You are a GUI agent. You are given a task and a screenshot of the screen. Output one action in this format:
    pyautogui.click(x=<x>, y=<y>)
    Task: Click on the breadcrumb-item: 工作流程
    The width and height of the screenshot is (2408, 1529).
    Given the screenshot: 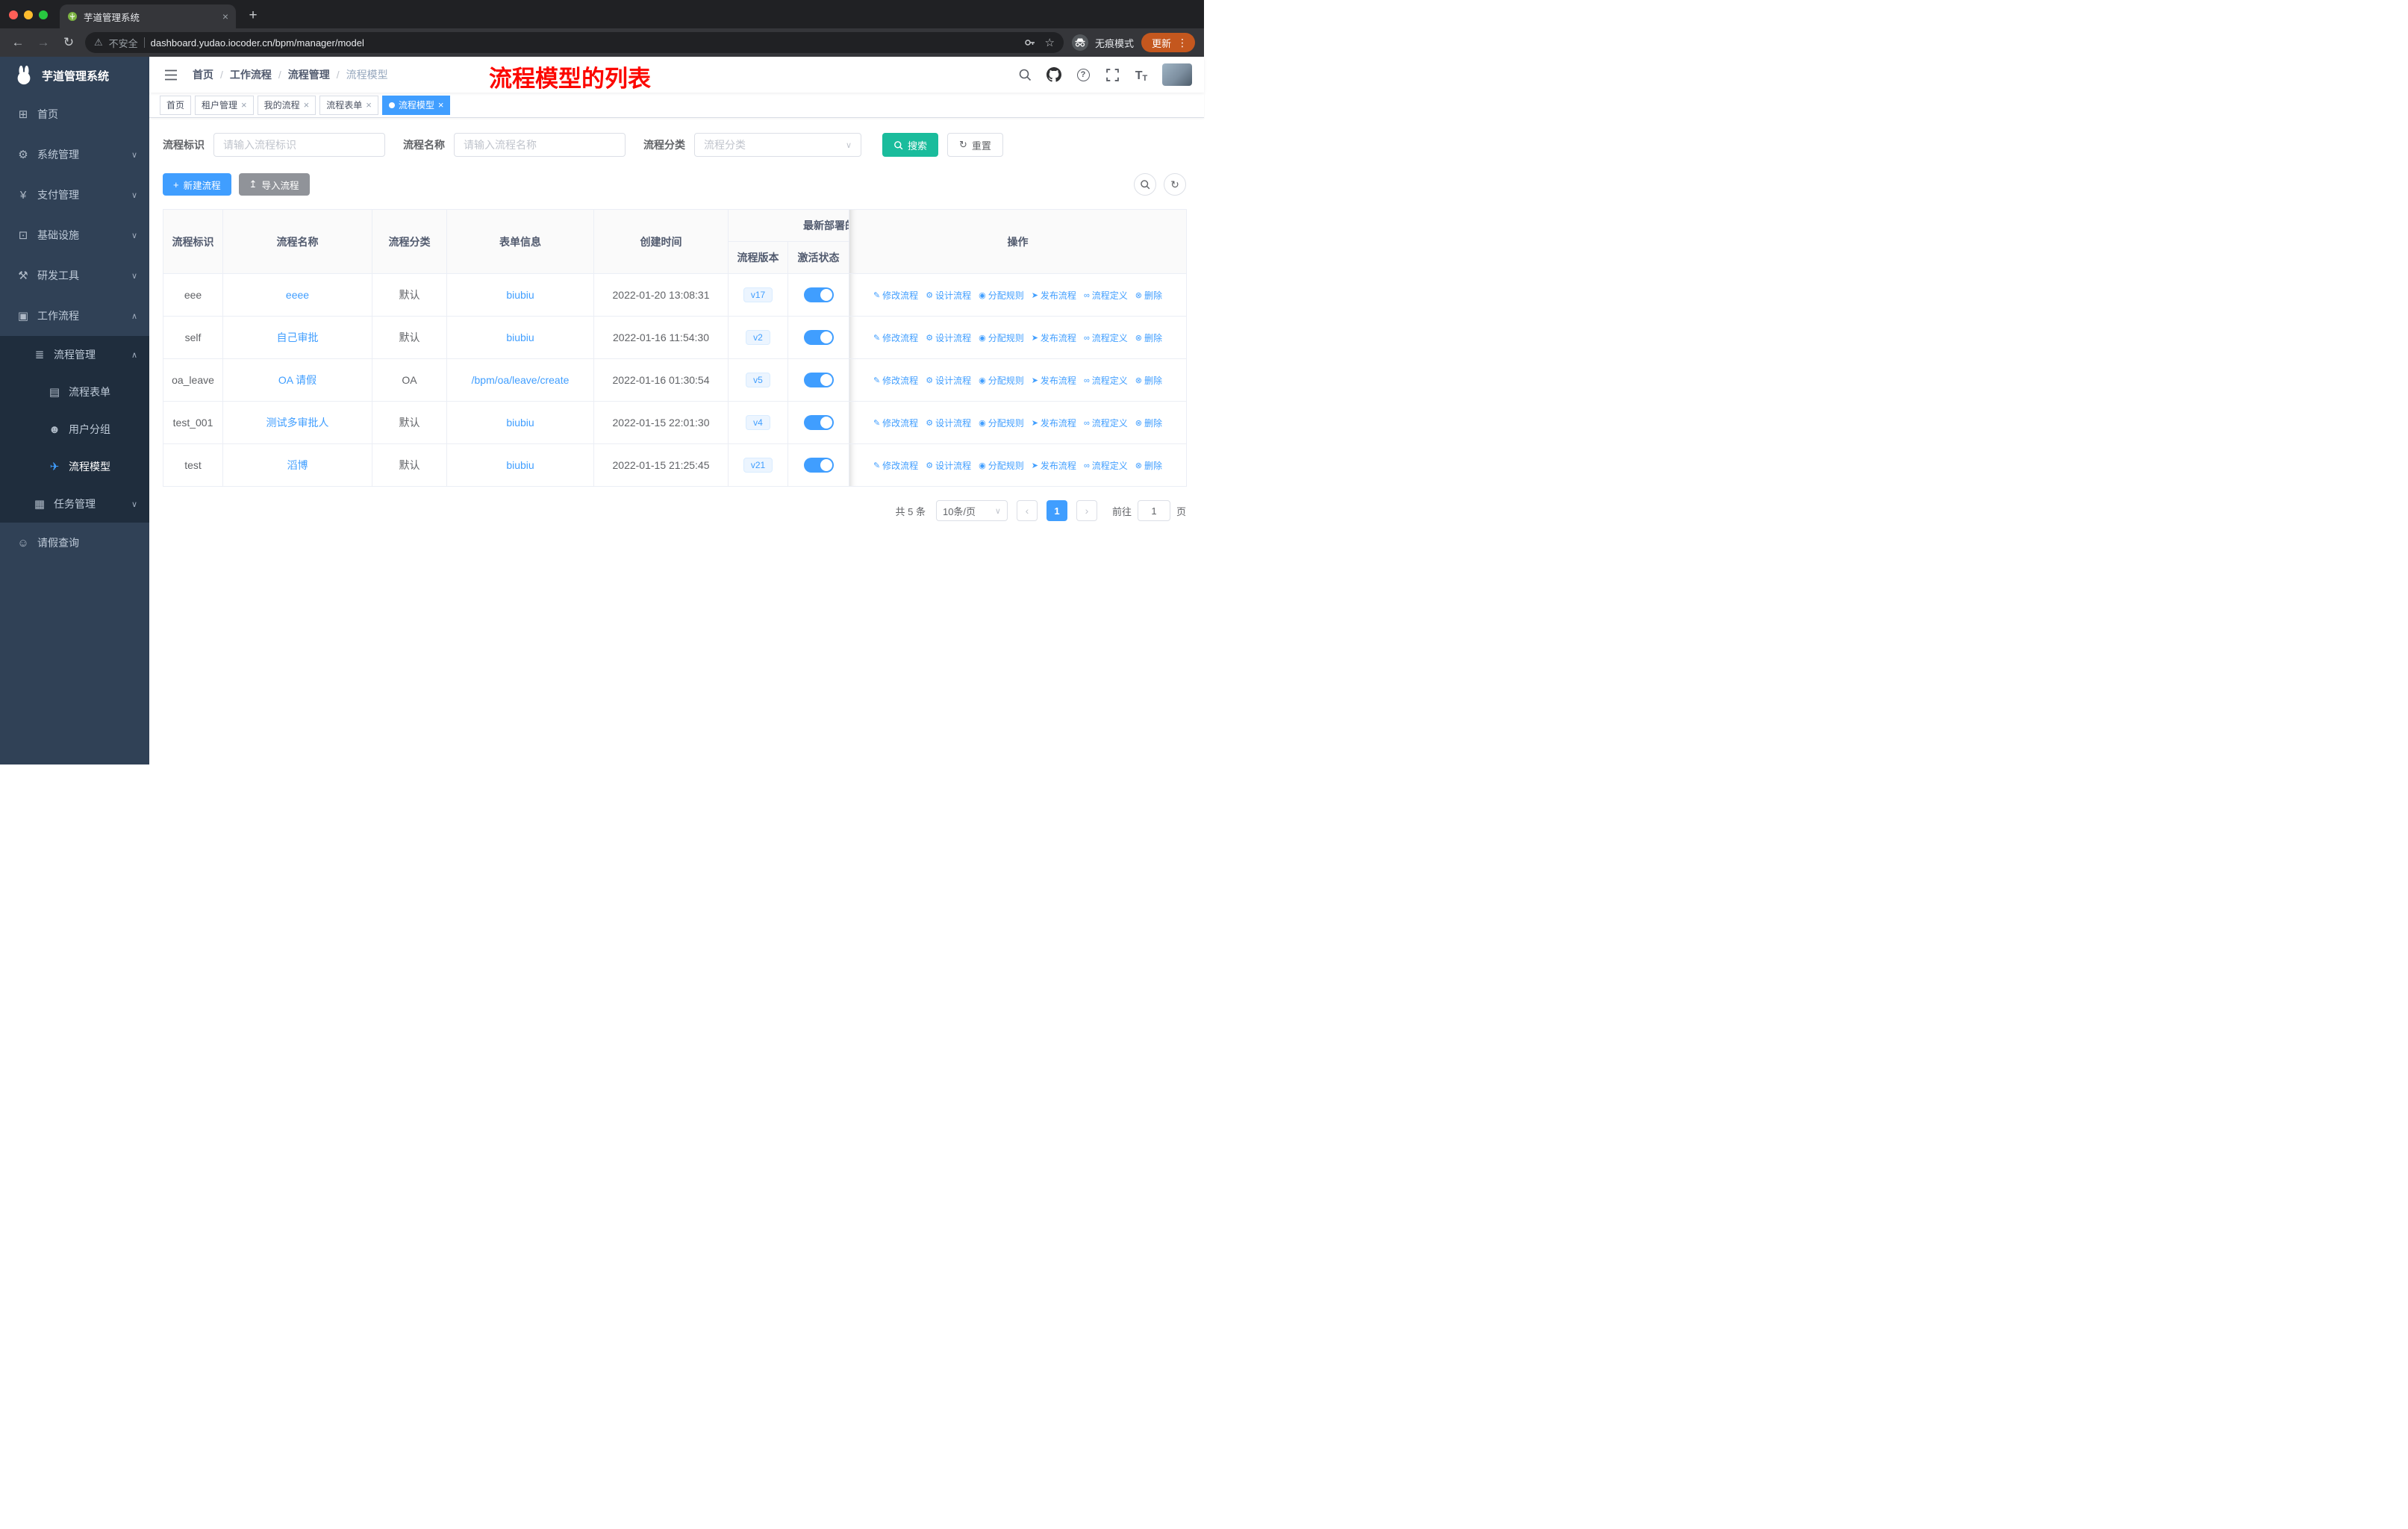 What is the action you would take?
    pyautogui.click(x=251, y=74)
    